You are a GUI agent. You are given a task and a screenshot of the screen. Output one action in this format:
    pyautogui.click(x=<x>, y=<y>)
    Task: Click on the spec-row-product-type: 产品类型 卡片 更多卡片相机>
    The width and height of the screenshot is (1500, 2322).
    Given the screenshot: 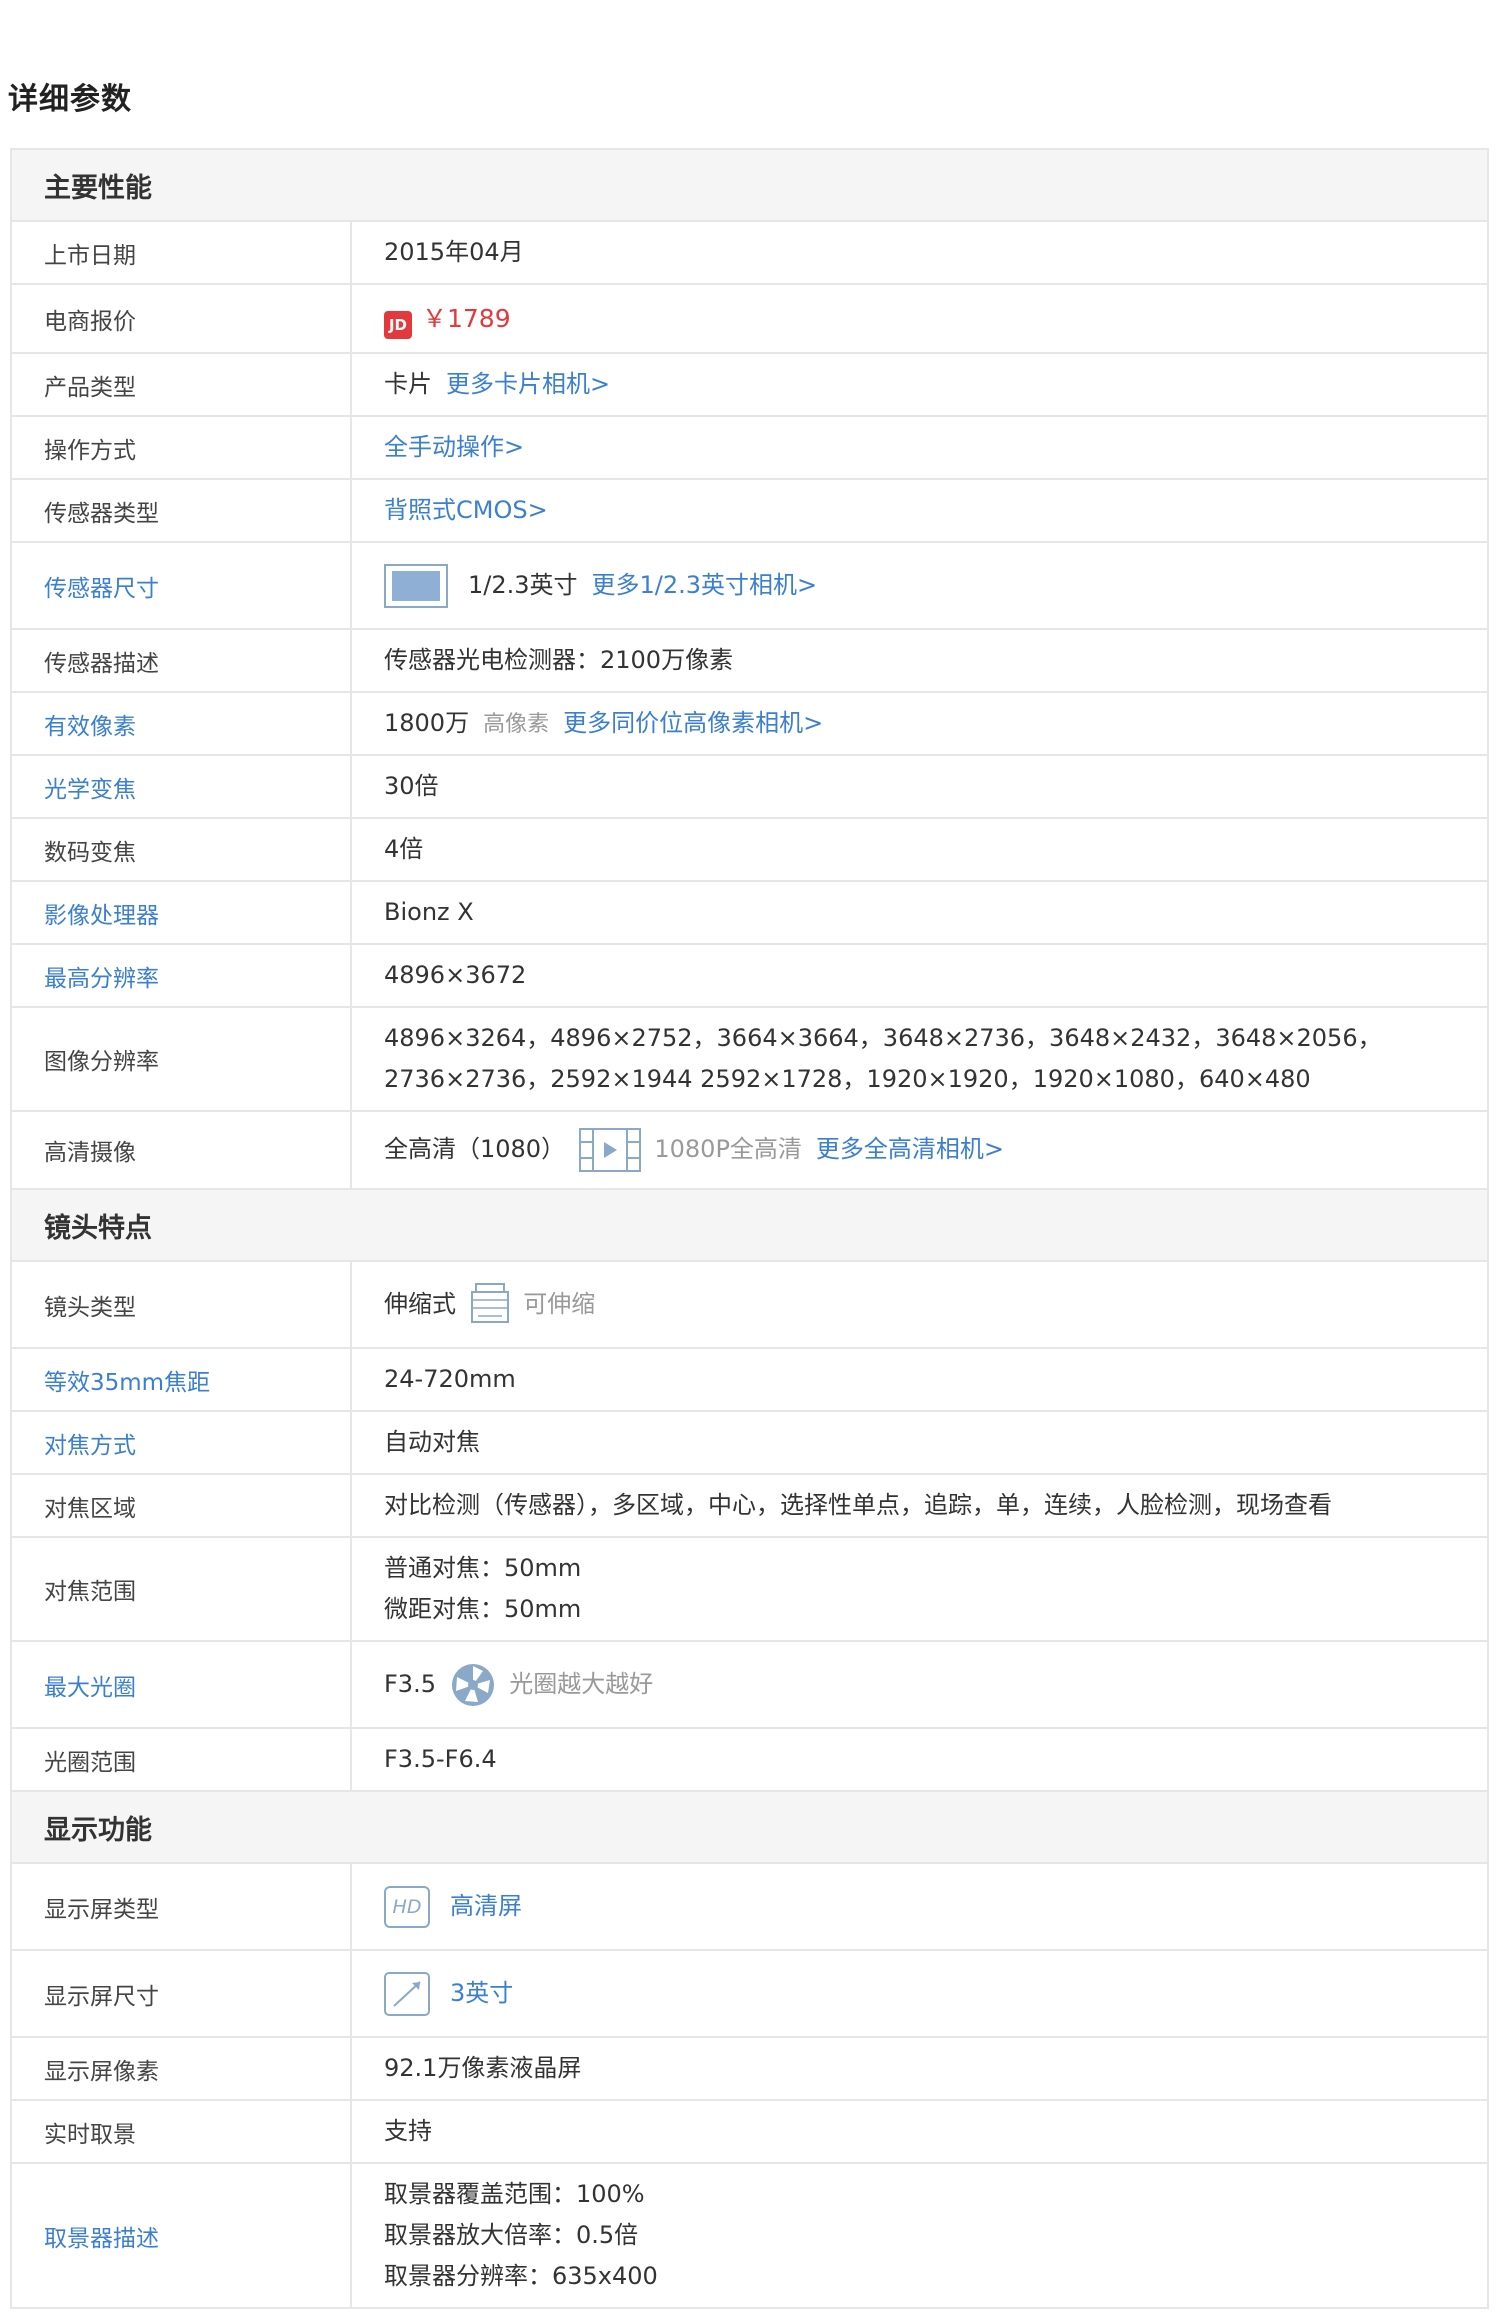 What is the action you would take?
    pyautogui.click(x=749, y=384)
    